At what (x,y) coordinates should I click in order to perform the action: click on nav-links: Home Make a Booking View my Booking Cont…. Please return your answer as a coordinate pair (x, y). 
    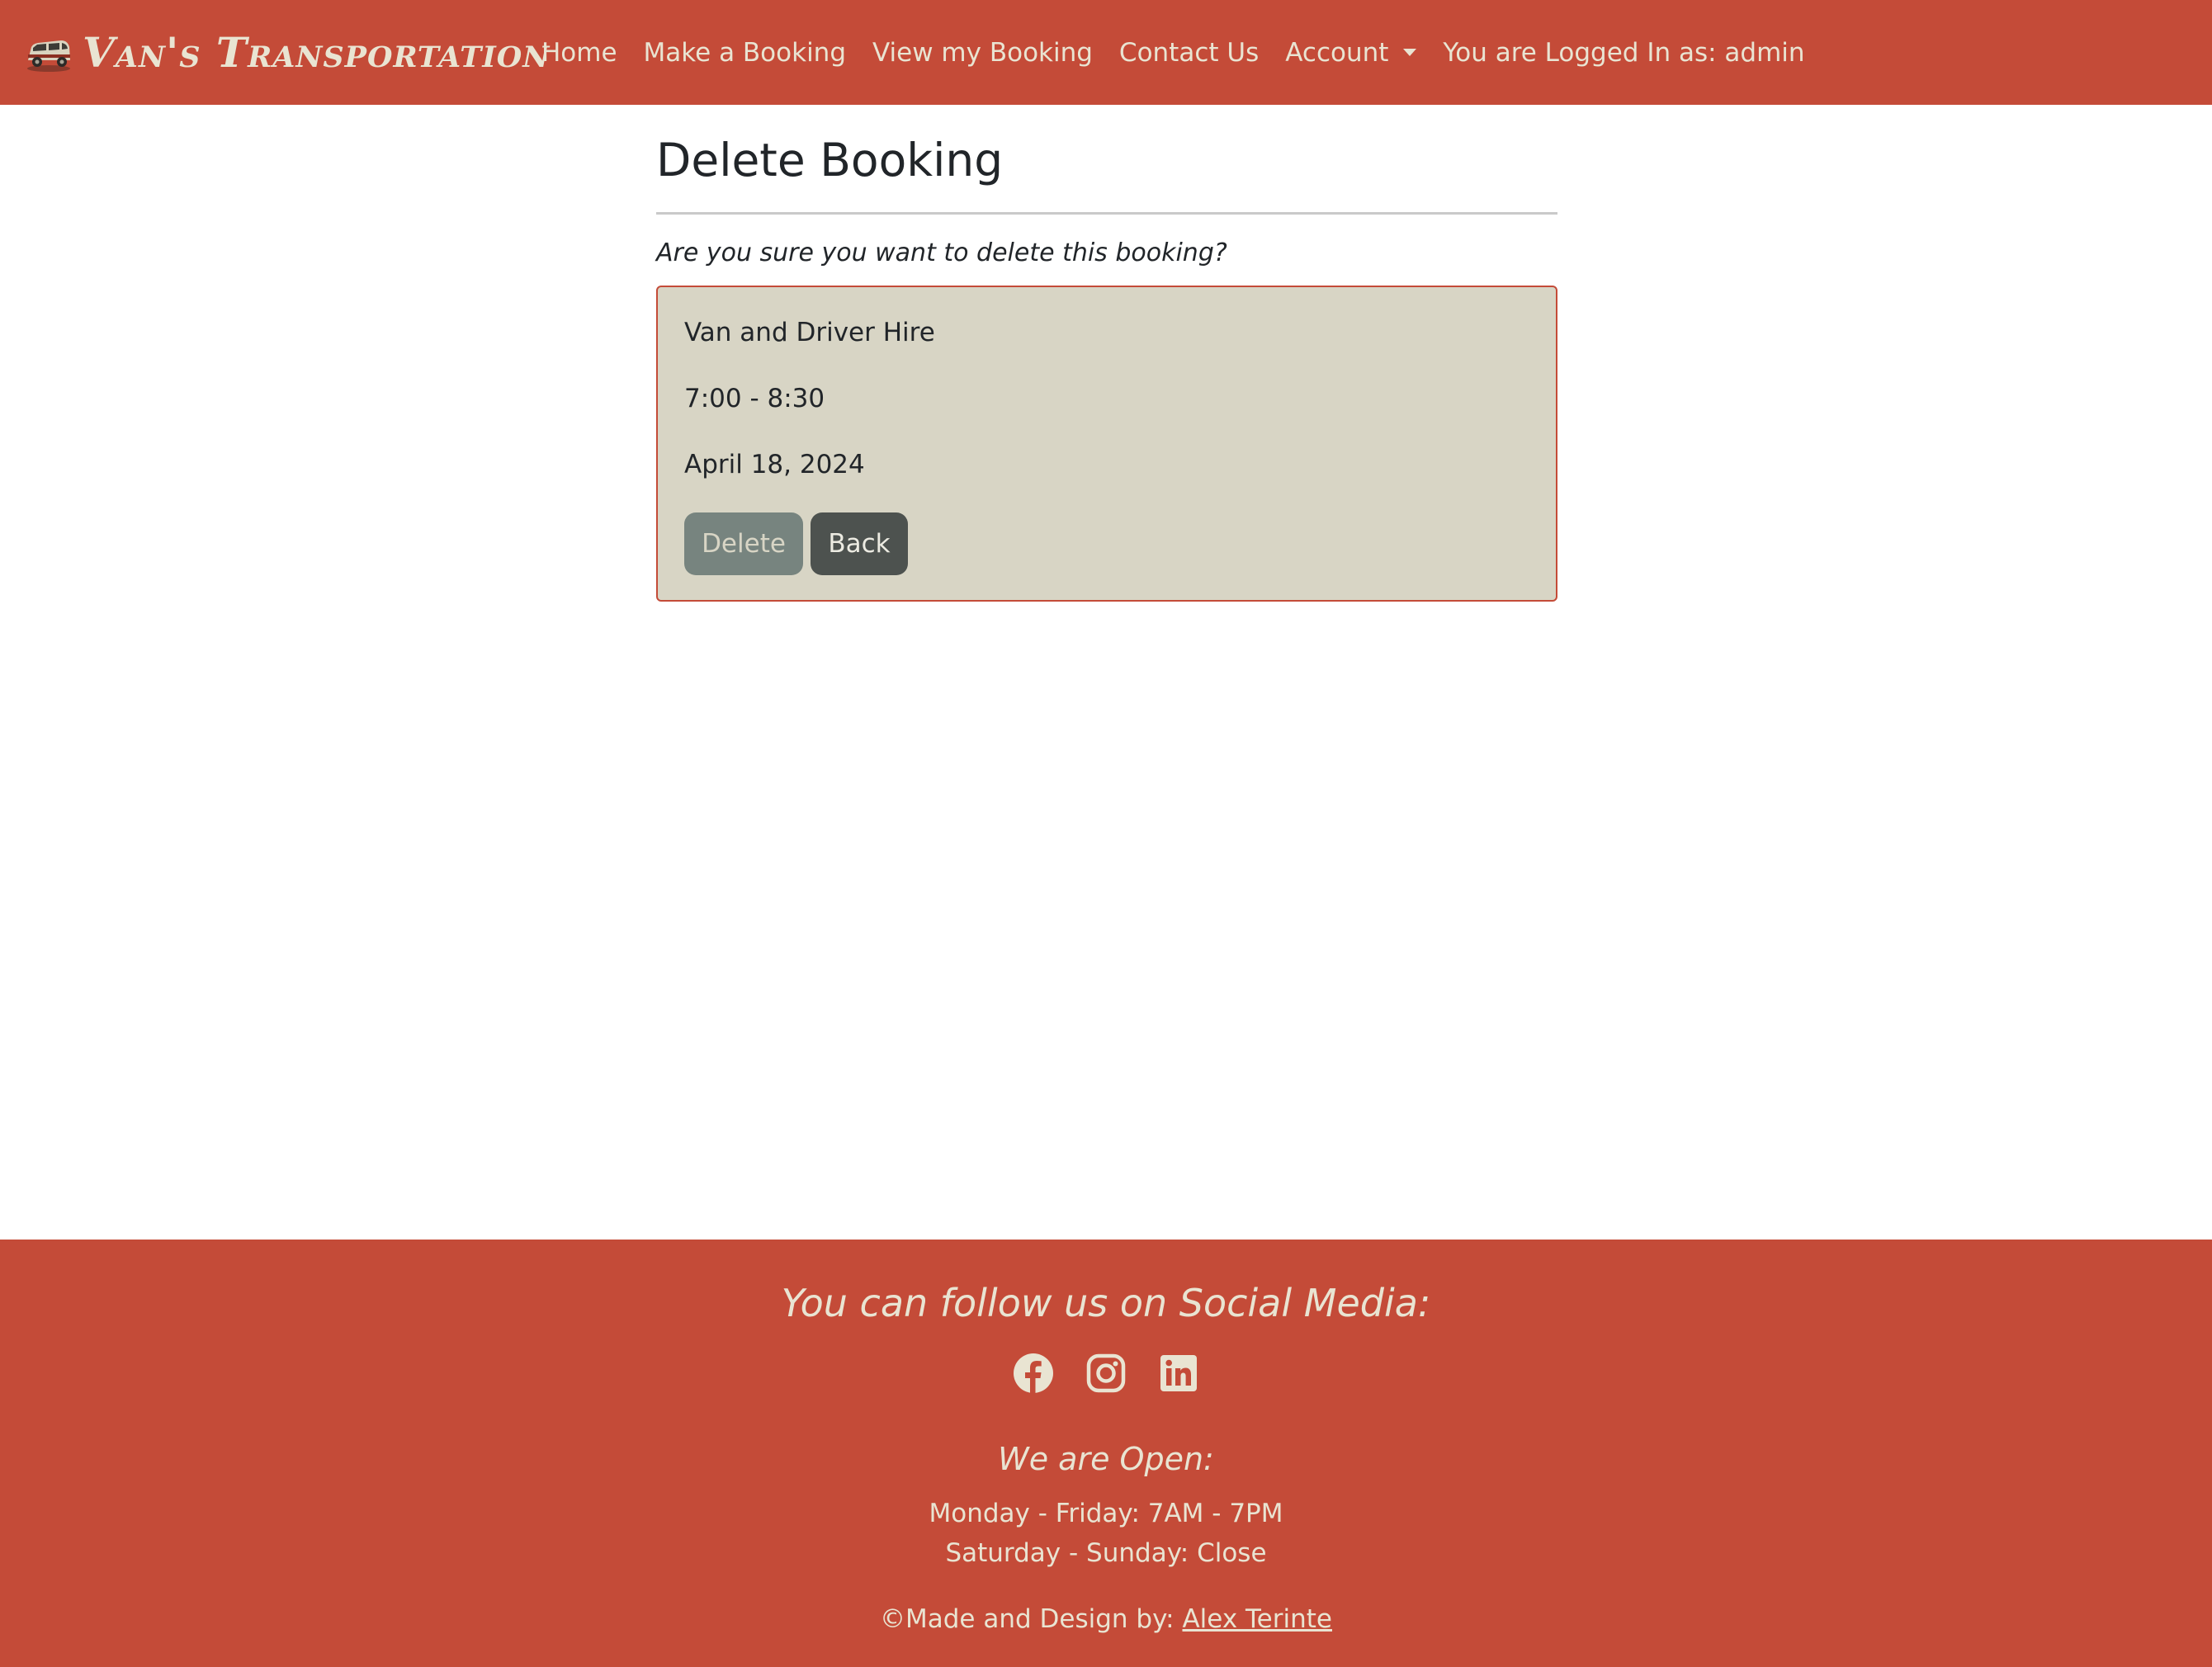
    Looking at the image, I should click on (1173, 52).